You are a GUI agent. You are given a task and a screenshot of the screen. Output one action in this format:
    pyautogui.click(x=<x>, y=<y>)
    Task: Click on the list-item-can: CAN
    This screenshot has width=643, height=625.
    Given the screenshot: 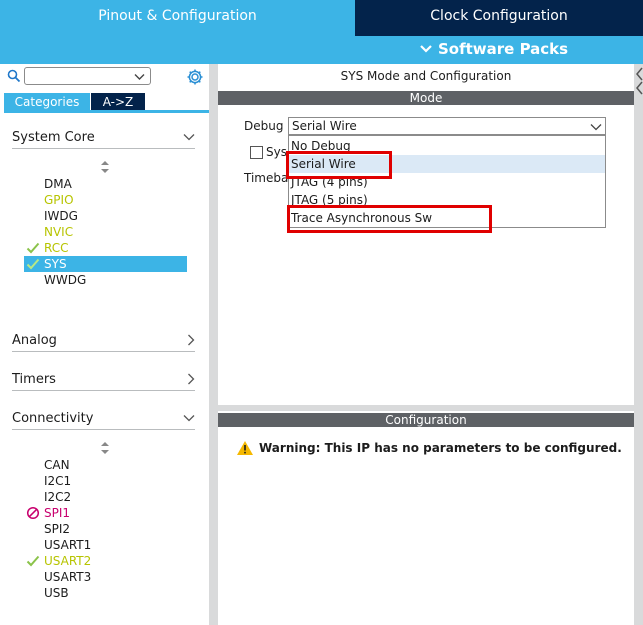 What is the action you would take?
    pyautogui.click(x=105, y=465)
    